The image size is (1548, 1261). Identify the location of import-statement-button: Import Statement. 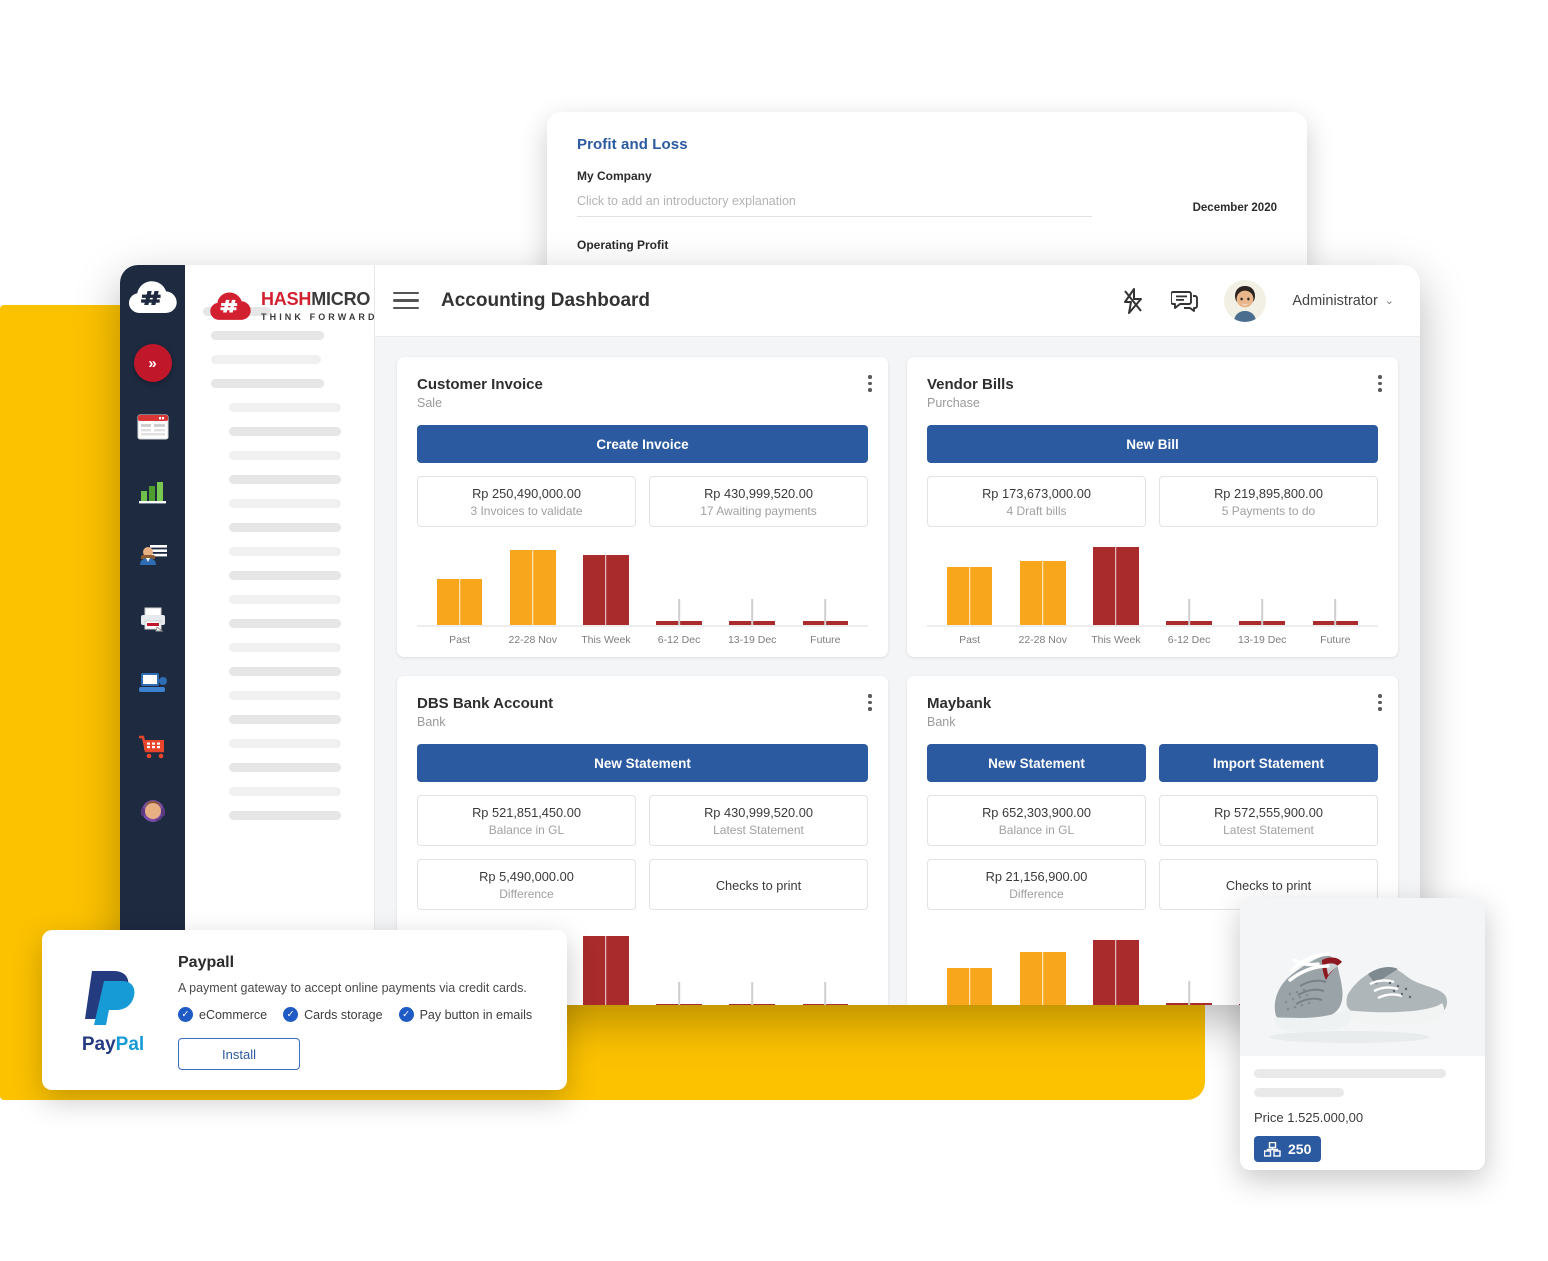
(1268, 763).